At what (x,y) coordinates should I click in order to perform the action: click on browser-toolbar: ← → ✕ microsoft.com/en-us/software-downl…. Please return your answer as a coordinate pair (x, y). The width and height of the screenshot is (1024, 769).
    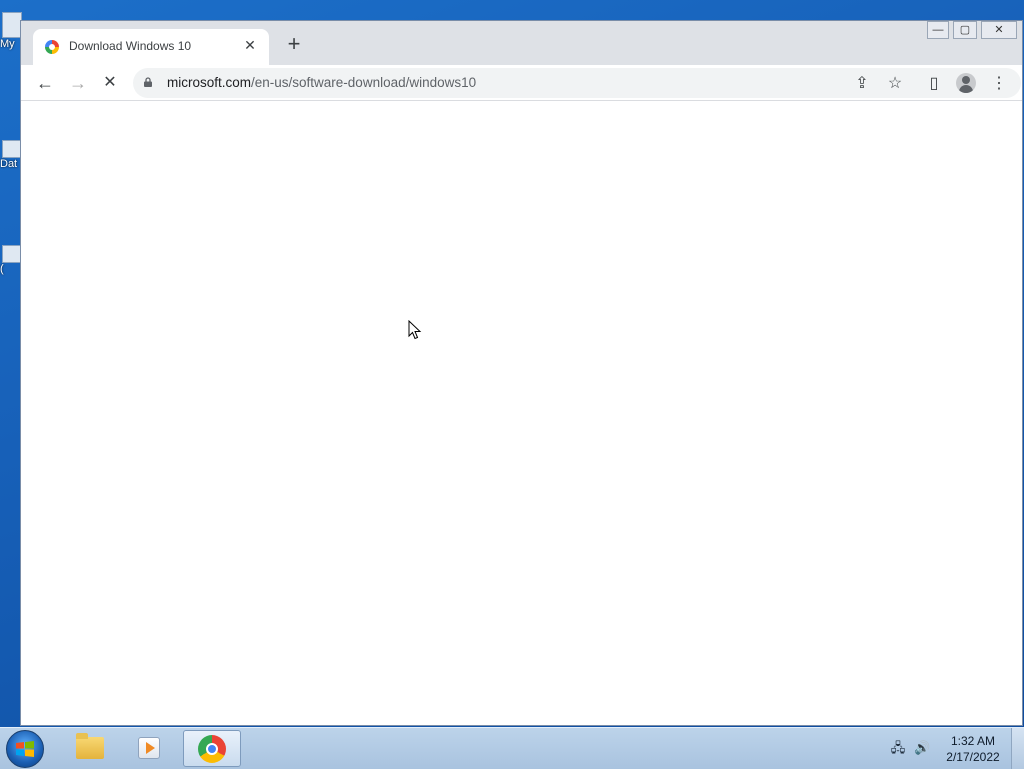
    Looking at the image, I should click on (521, 83).